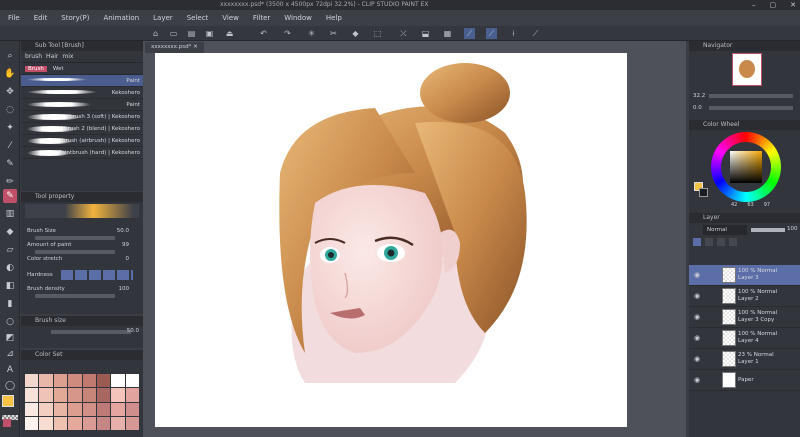 The width and height of the screenshot is (800, 437). I want to click on brush-item: Paintbrush 3 (soft) | Kekoshero, so click(82, 117).